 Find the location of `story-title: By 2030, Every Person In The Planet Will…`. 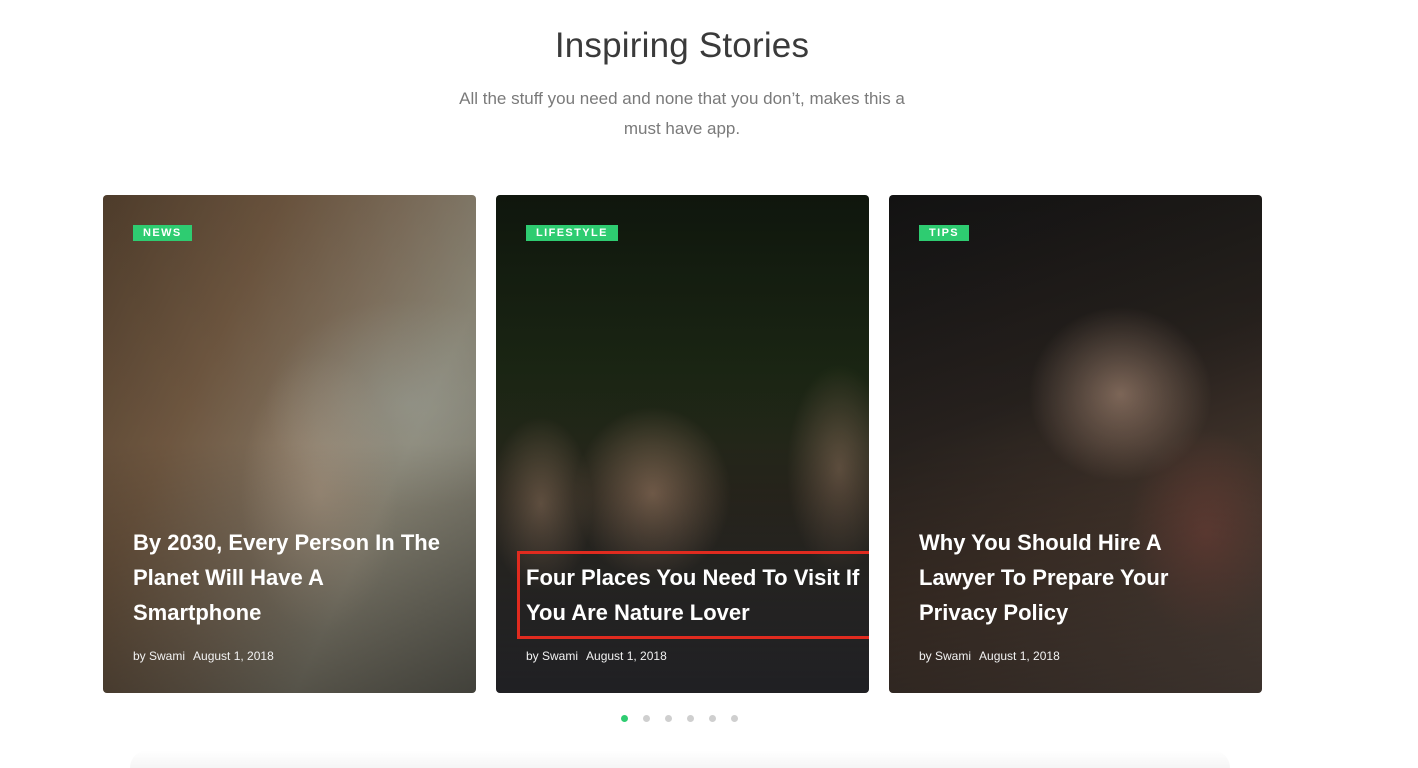

story-title: By 2030, Every Person In The Planet Will… is located at coordinates (289, 577).